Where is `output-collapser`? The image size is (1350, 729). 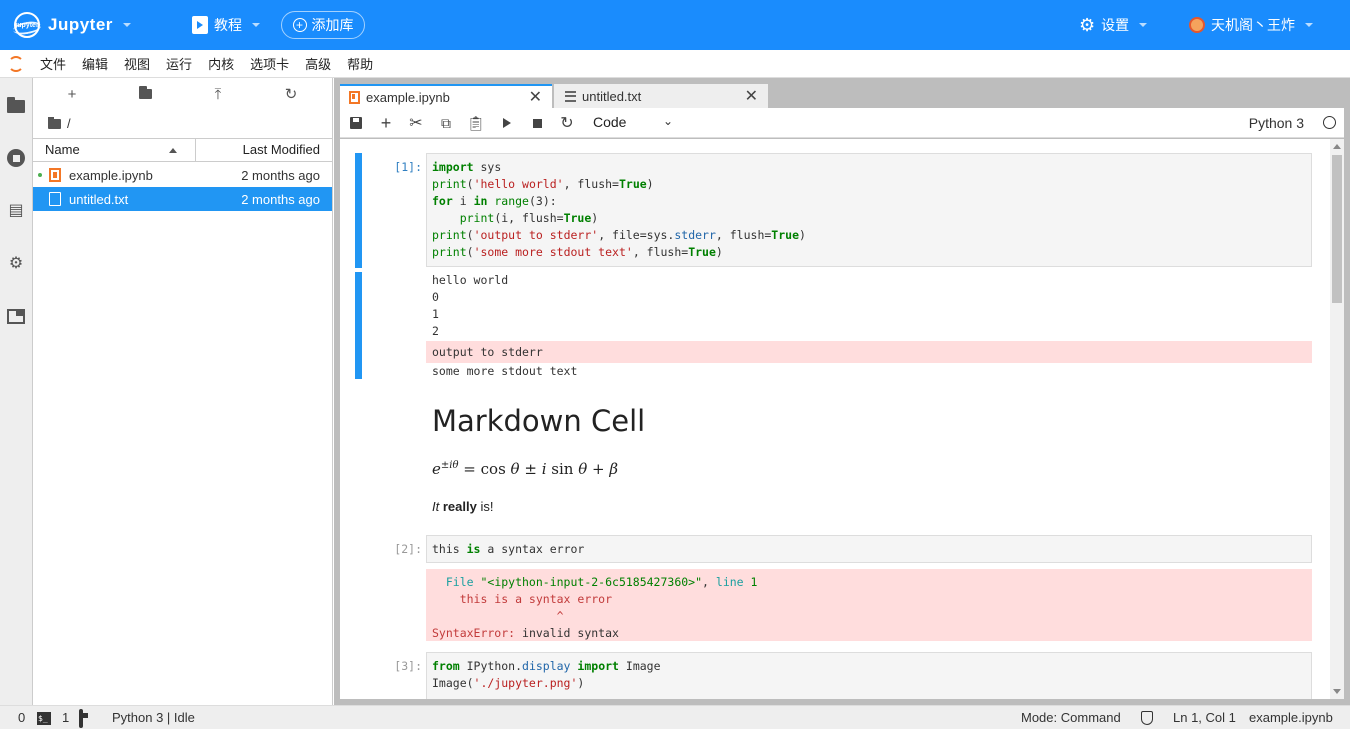
output-collapser is located at coordinates (358, 325).